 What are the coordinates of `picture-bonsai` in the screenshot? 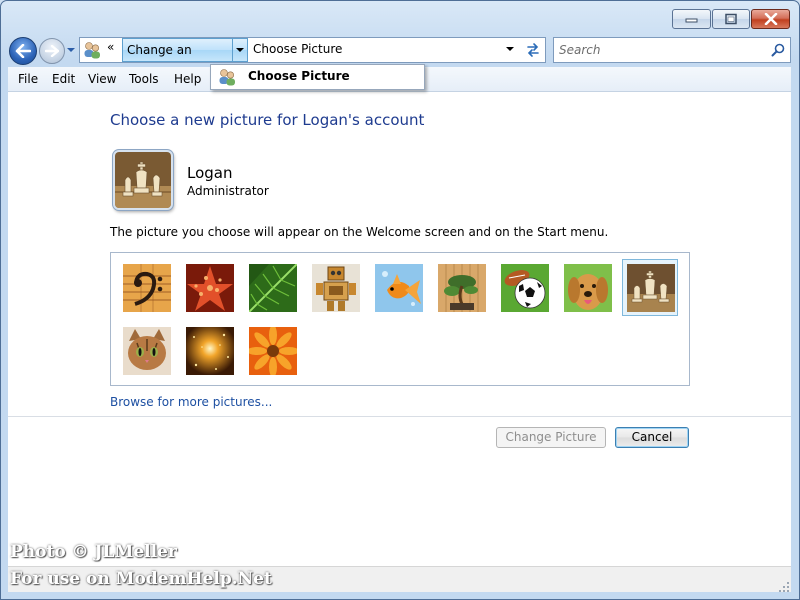 It's located at (462, 288).